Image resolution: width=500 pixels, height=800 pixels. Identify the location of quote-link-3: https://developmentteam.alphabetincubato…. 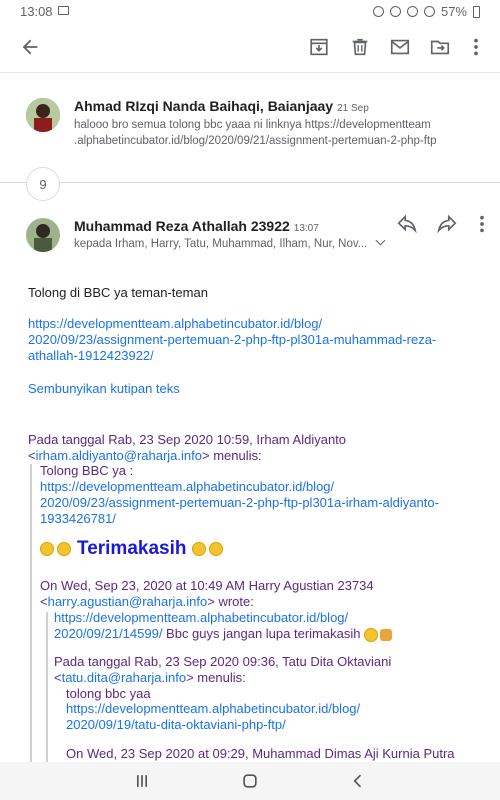
(213, 717).